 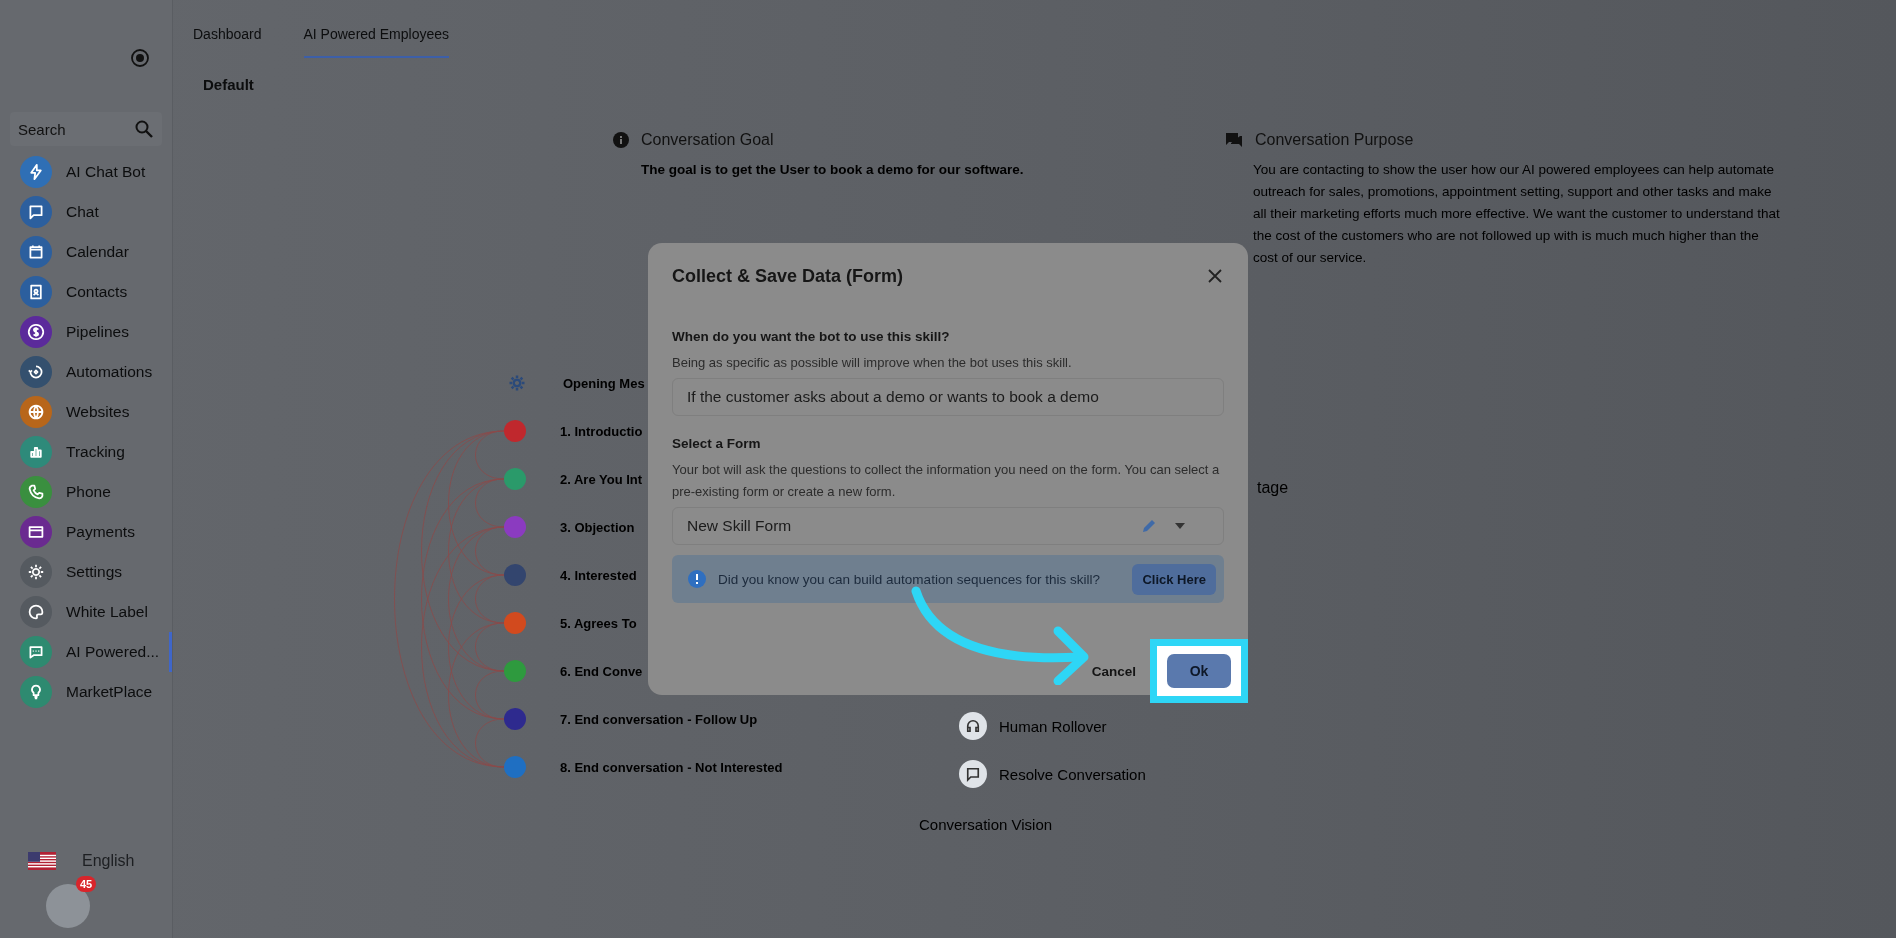 What do you see at coordinates (86, 412) in the screenshot?
I see `nav-item: Websites` at bounding box center [86, 412].